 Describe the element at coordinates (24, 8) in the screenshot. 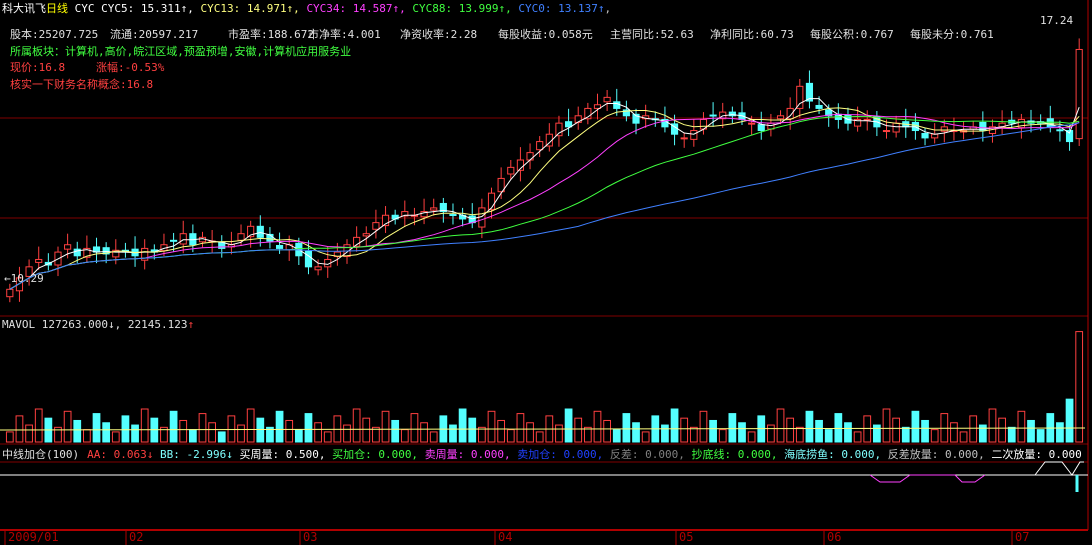

I see `stock-title: 科大讯飞` at that location.